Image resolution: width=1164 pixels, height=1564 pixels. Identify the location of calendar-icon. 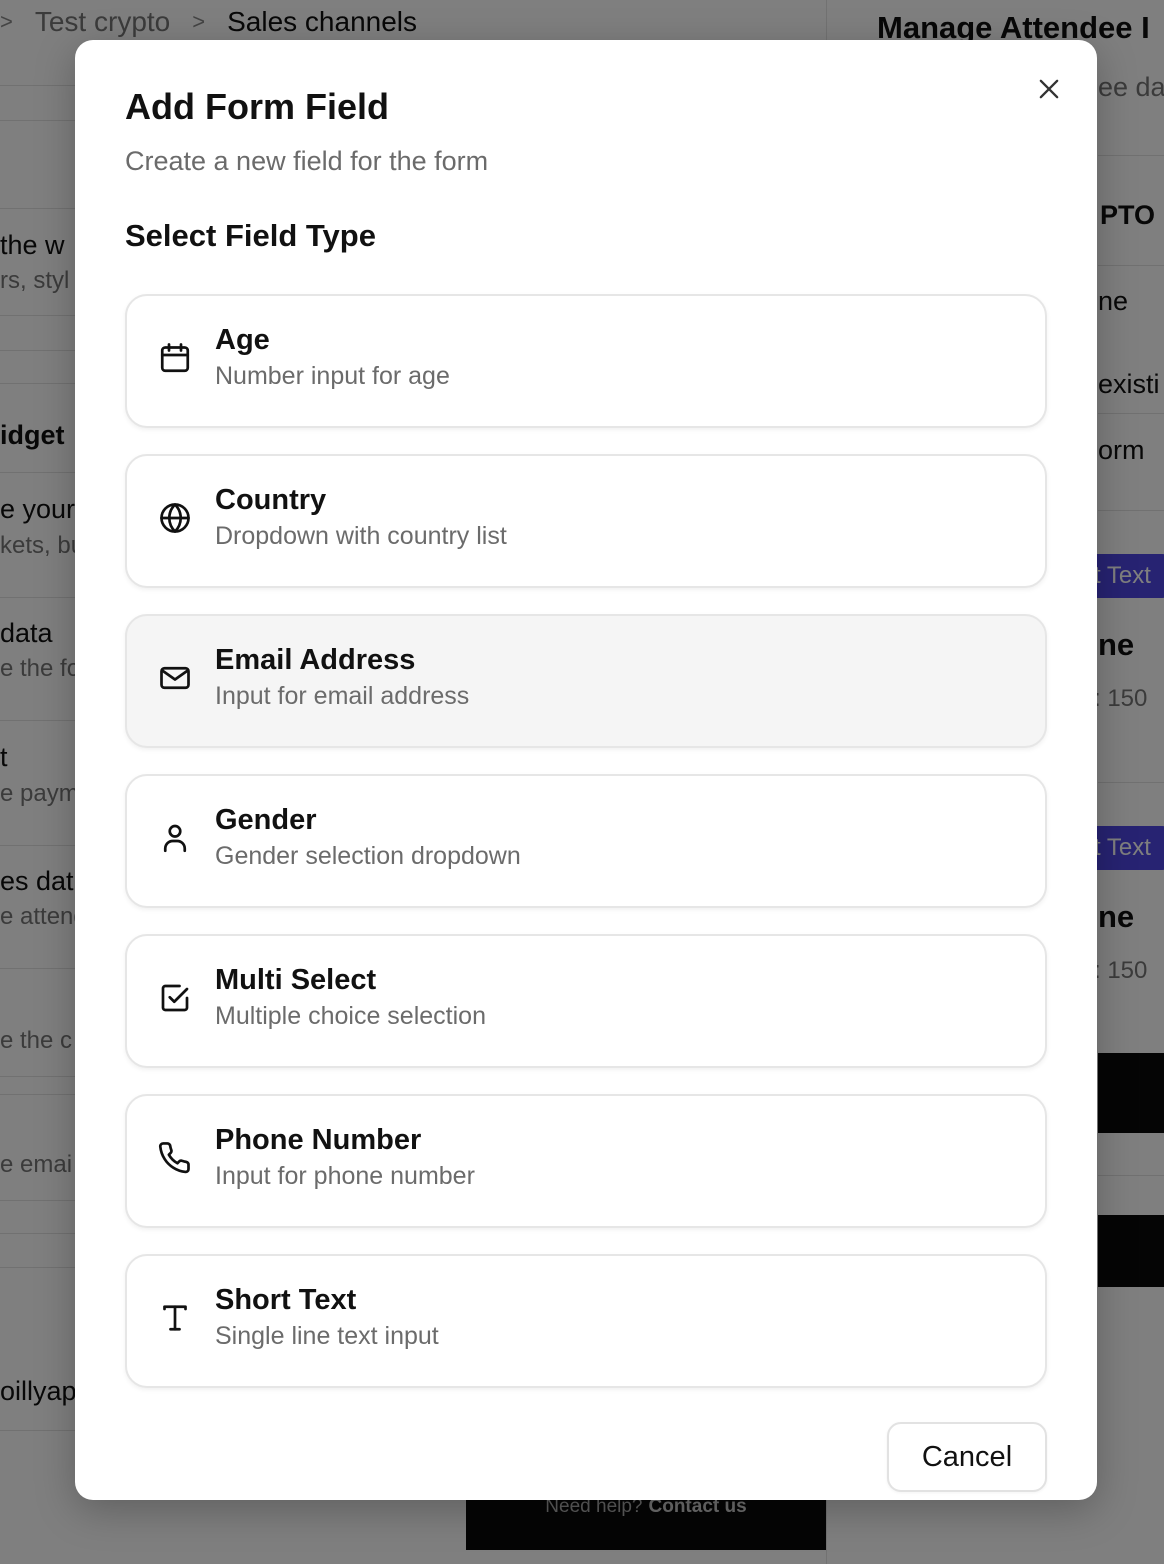
(175, 358).